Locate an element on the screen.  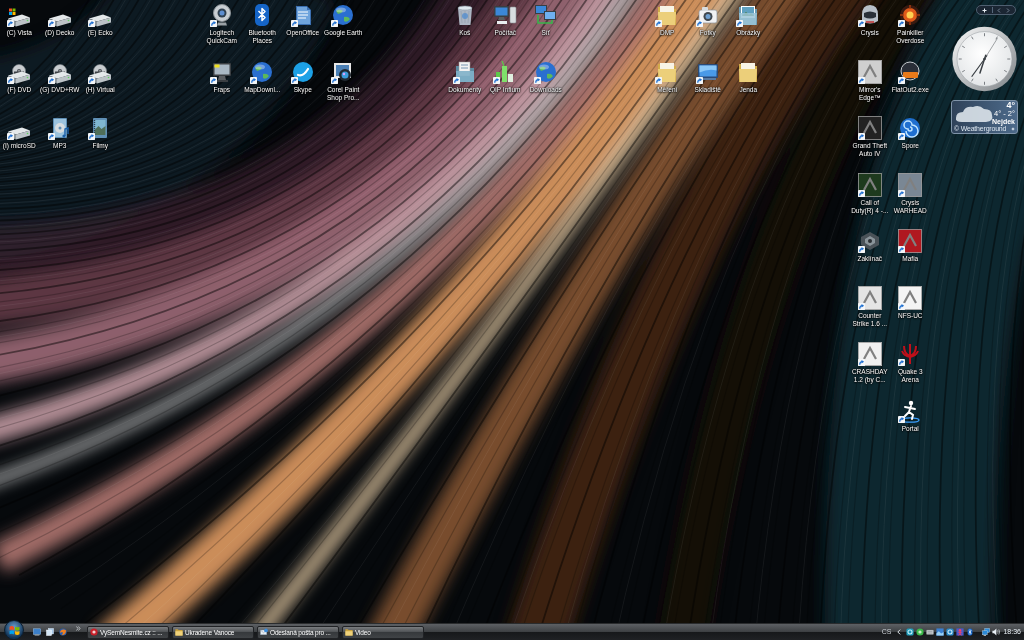
sparkle-icon is located at coordinates (1013, 129).